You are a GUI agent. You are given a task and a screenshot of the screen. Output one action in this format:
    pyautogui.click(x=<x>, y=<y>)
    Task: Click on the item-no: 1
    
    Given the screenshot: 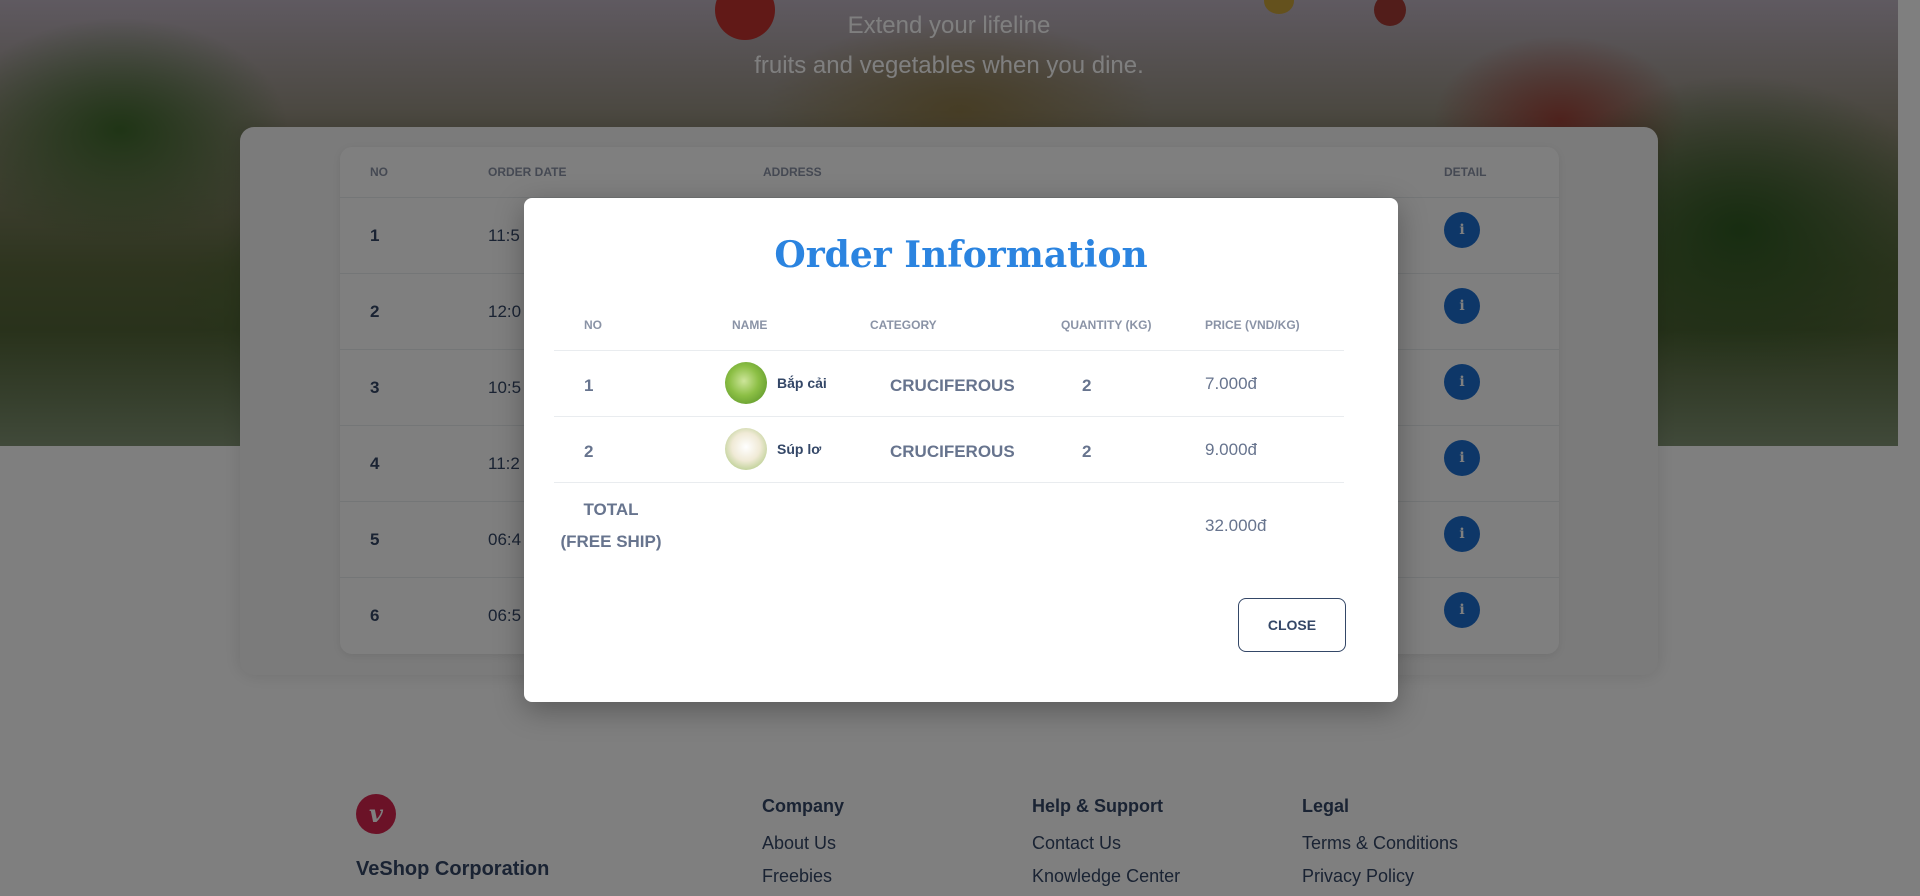 What is the action you would take?
    pyautogui.click(x=589, y=385)
    